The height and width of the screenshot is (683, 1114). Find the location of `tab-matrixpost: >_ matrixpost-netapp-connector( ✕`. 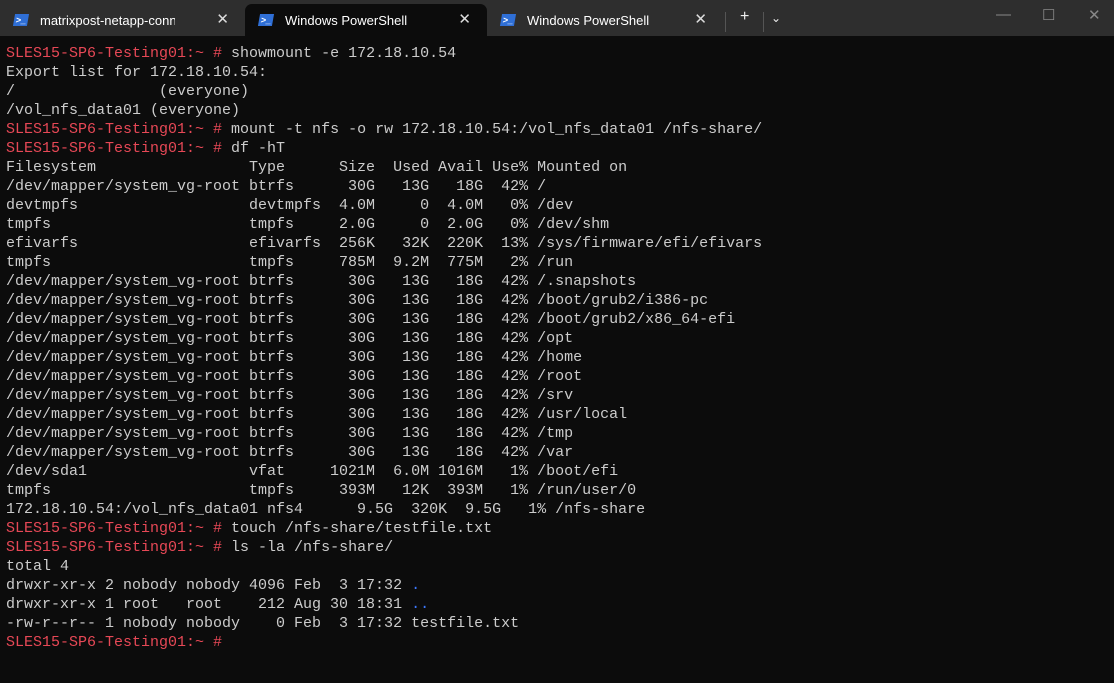

tab-matrixpost: >_ matrixpost-netapp-connector( ✕ is located at coordinates (122, 20).